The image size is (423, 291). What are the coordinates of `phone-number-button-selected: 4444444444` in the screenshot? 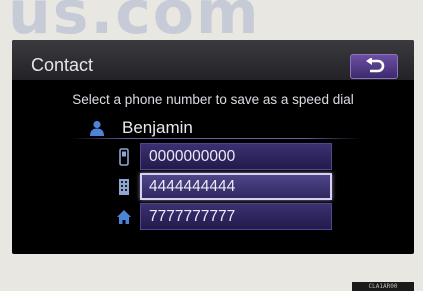 It's located at (236, 186).